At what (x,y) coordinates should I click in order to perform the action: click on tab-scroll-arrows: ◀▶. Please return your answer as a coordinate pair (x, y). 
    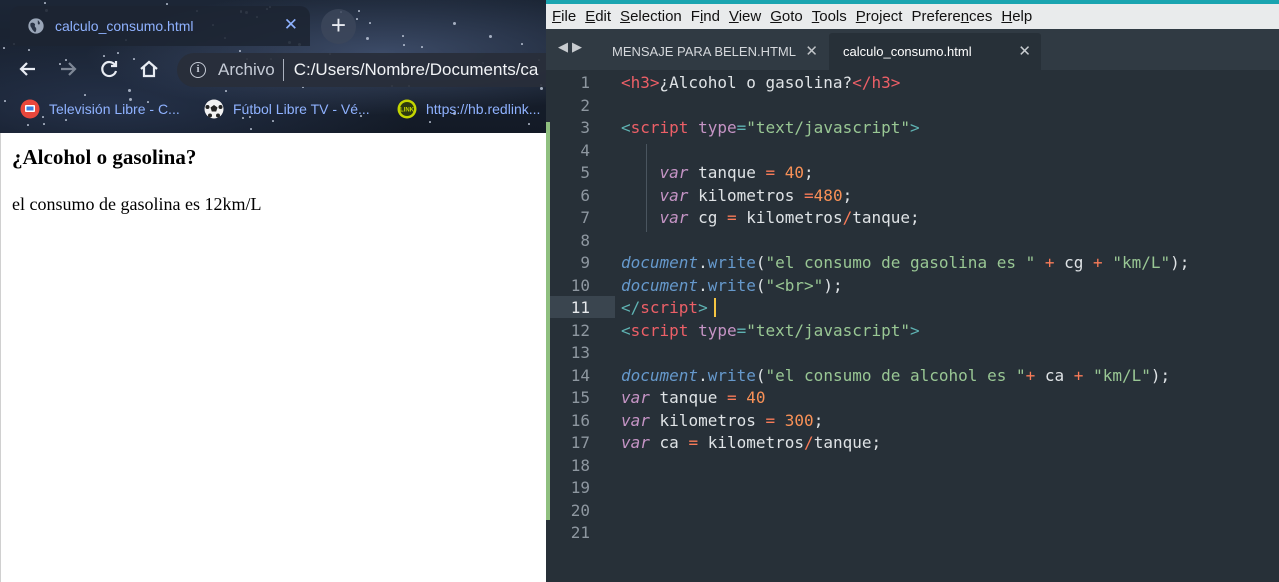
    Looking at the image, I should click on (572, 47).